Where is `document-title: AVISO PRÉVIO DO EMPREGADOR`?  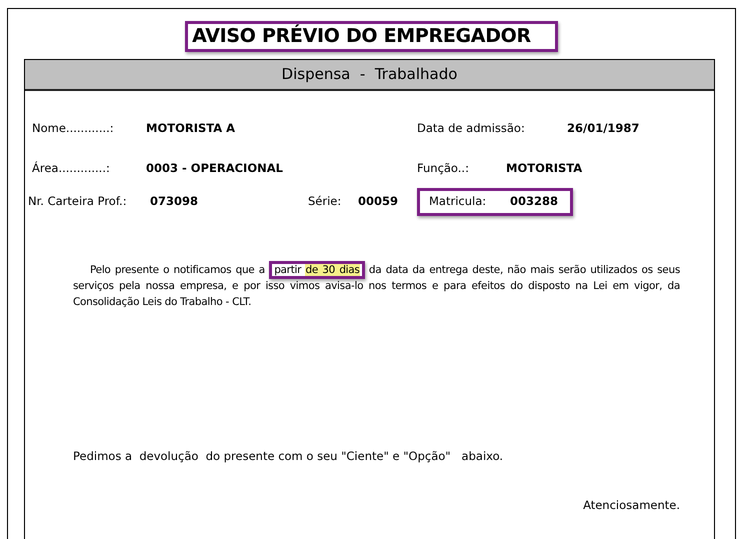
document-title: AVISO PRÉVIO DO EMPREGADOR is located at coordinates (371, 36).